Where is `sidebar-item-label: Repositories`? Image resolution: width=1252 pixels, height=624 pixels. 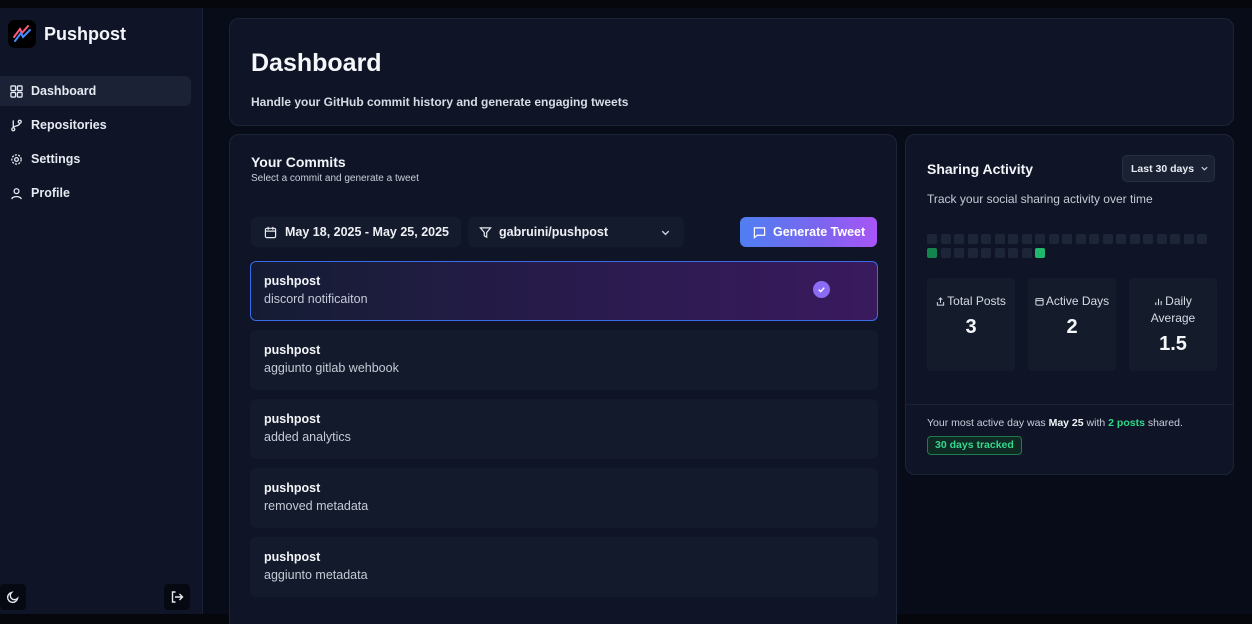 sidebar-item-label: Repositories is located at coordinates (69, 125).